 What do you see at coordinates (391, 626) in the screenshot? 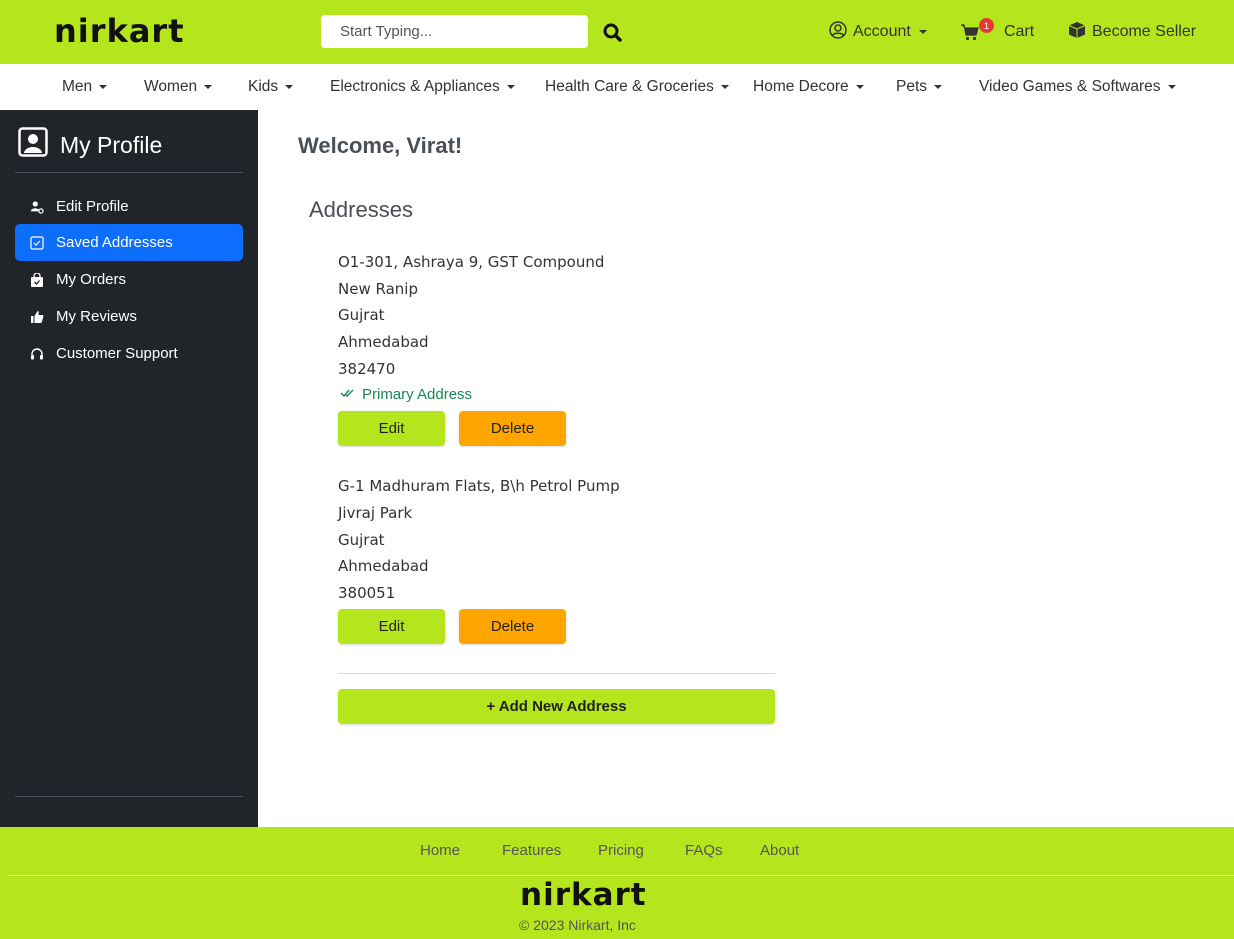
I see `edit-address-2-button: Edit` at bounding box center [391, 626].